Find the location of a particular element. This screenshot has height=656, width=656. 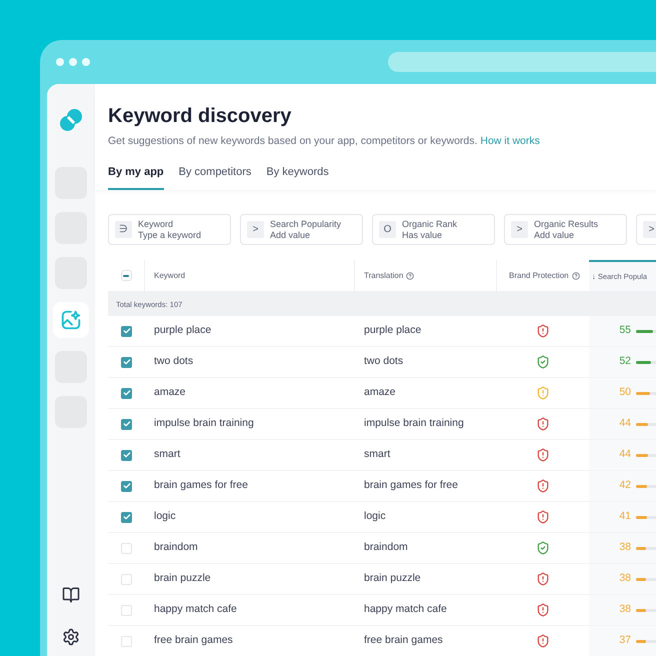

operator-symbol: ∋ is located at coordinates (123, 229).